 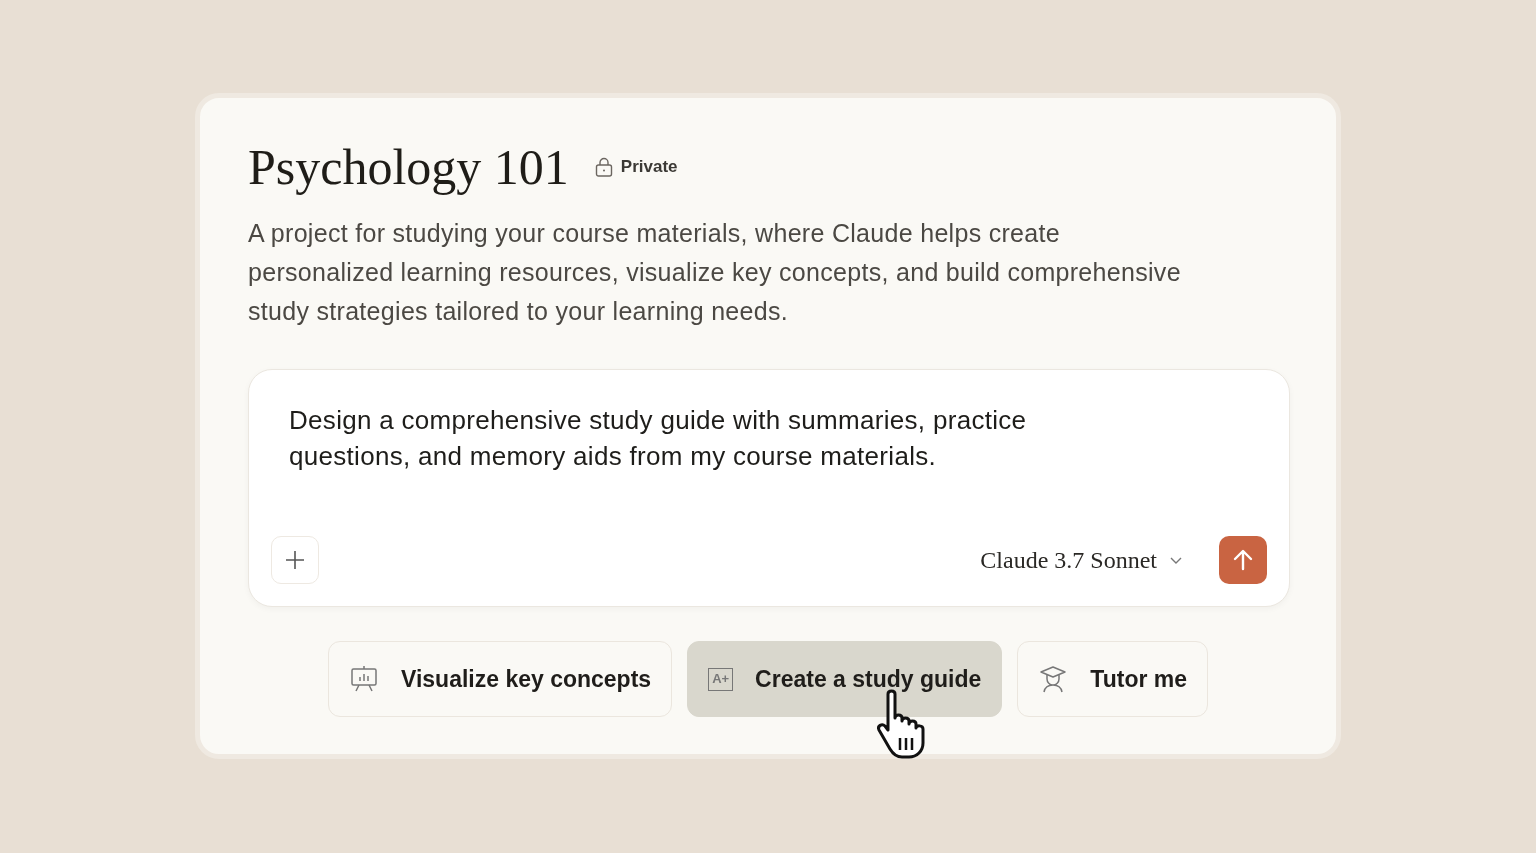 I want to click on arrow-up-icon, so click(x=1243, y=560).